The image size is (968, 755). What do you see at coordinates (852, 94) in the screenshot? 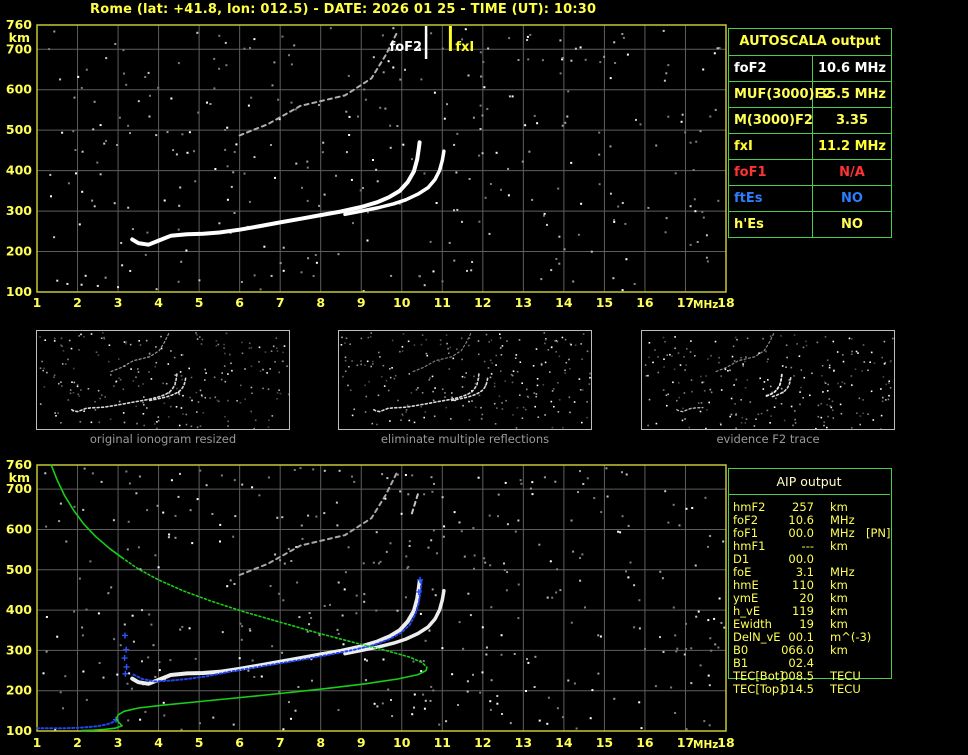
I see `autoscala-value: 35.5 MHz` at bounding box center [852, 94].